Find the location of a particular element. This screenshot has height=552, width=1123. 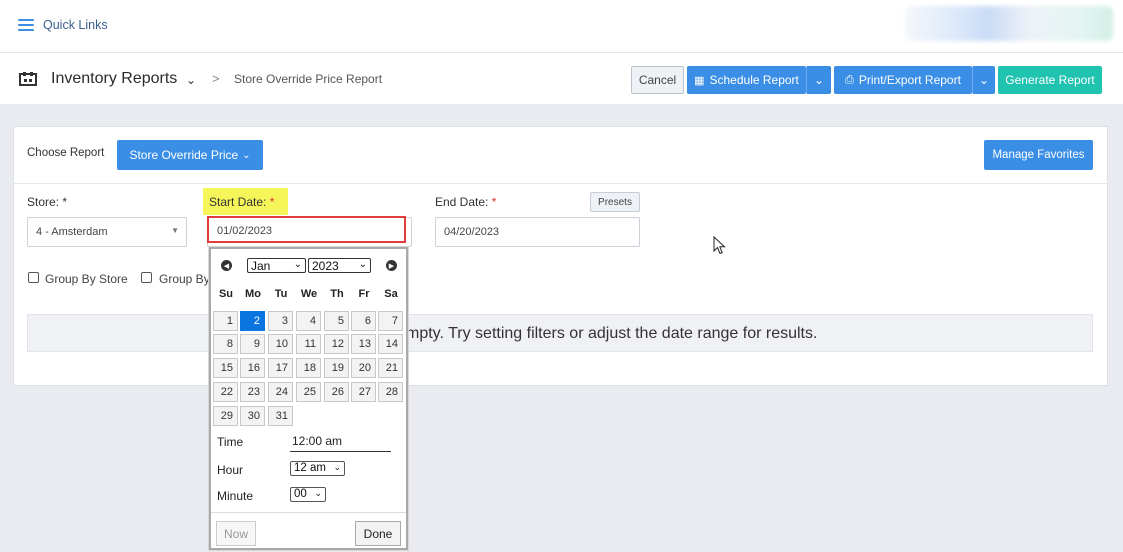

calendar-day: 4 is located at coordinates (308, 321).